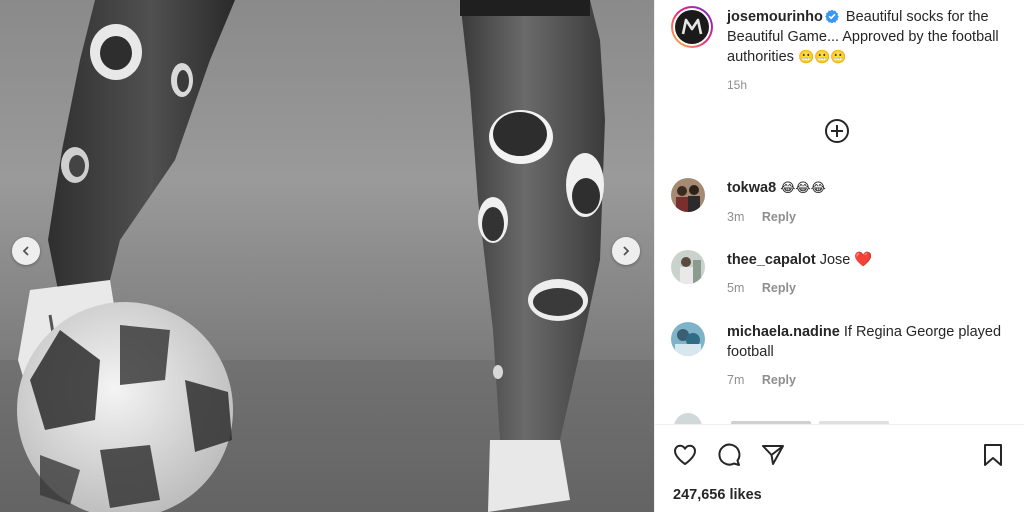 The image size is (1024, 512). I want to click on carousel-next-button, so click(626, 251).